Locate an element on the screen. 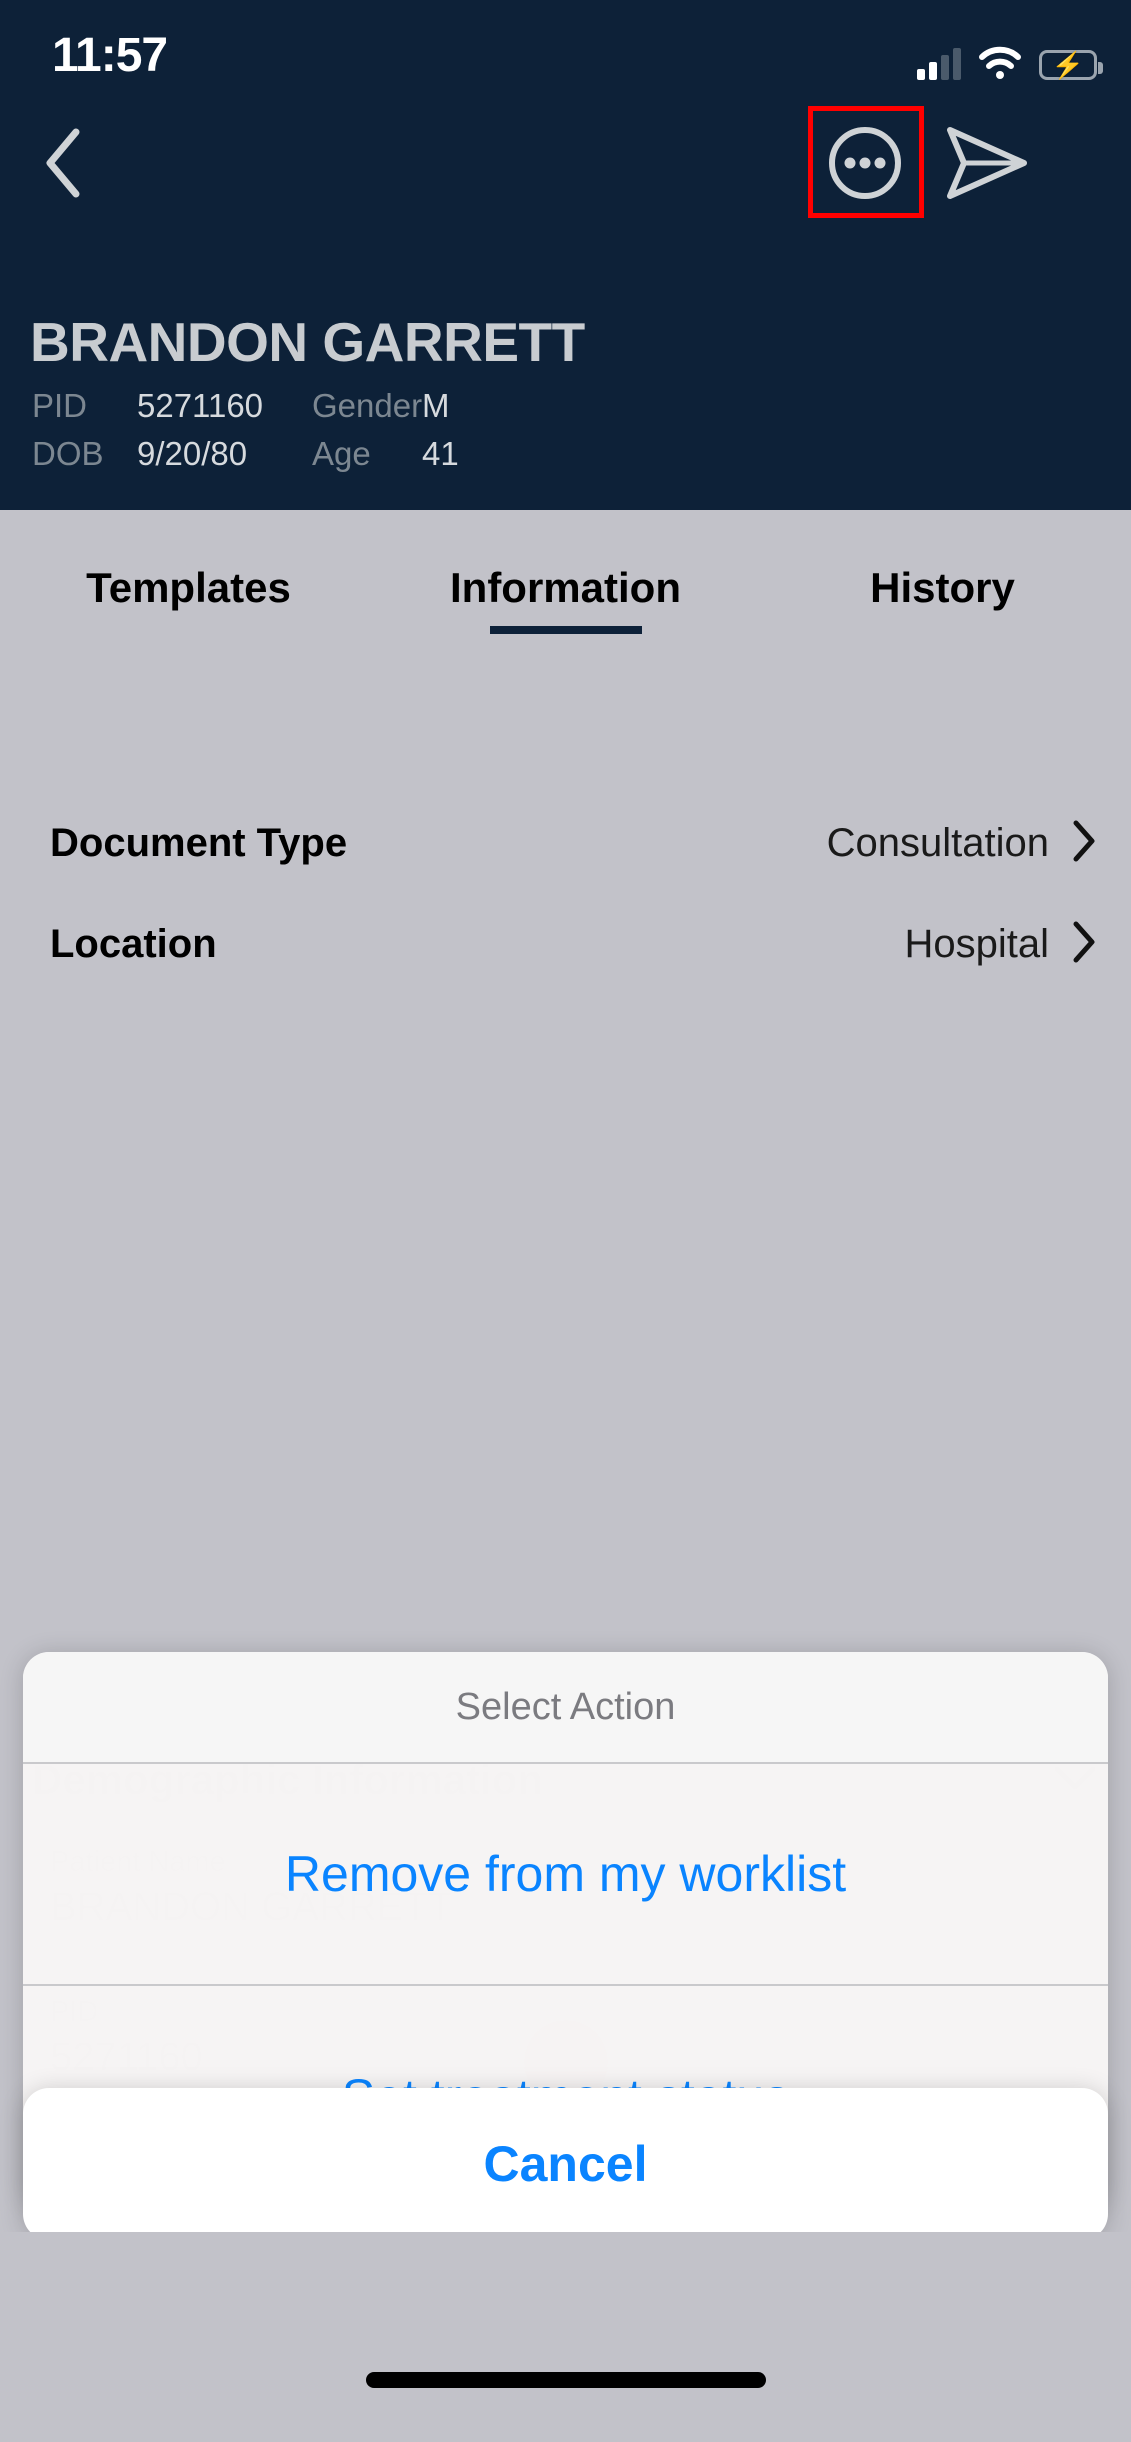  bottom-safe-area is located at coordinates (565, 2337).